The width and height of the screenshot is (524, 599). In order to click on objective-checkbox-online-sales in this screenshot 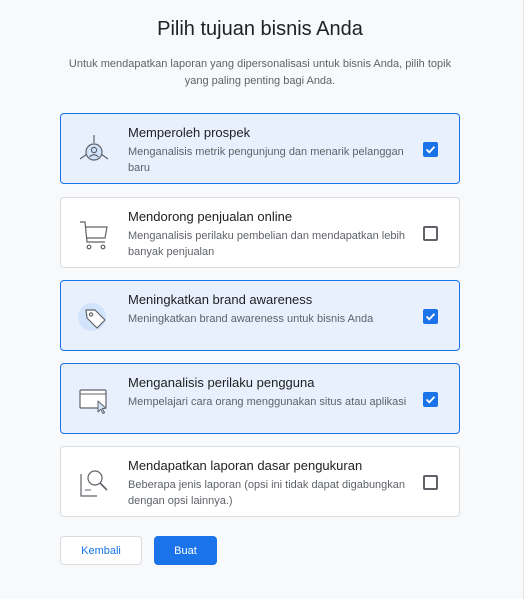, I will do `click(430, 233)`.